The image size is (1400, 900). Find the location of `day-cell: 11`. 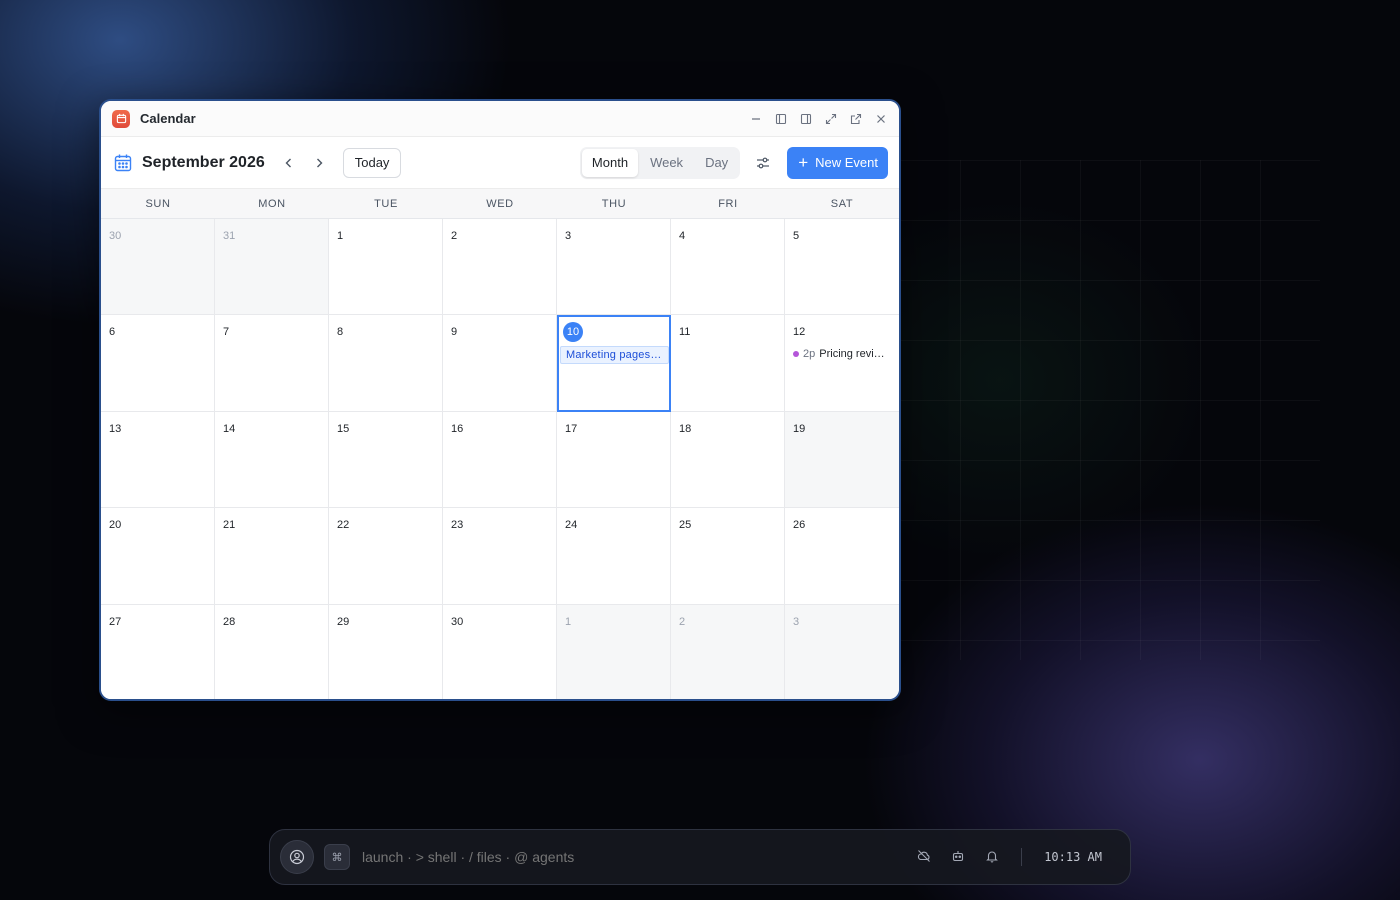

day-cell: 11 is located at coordinates (728, 363).